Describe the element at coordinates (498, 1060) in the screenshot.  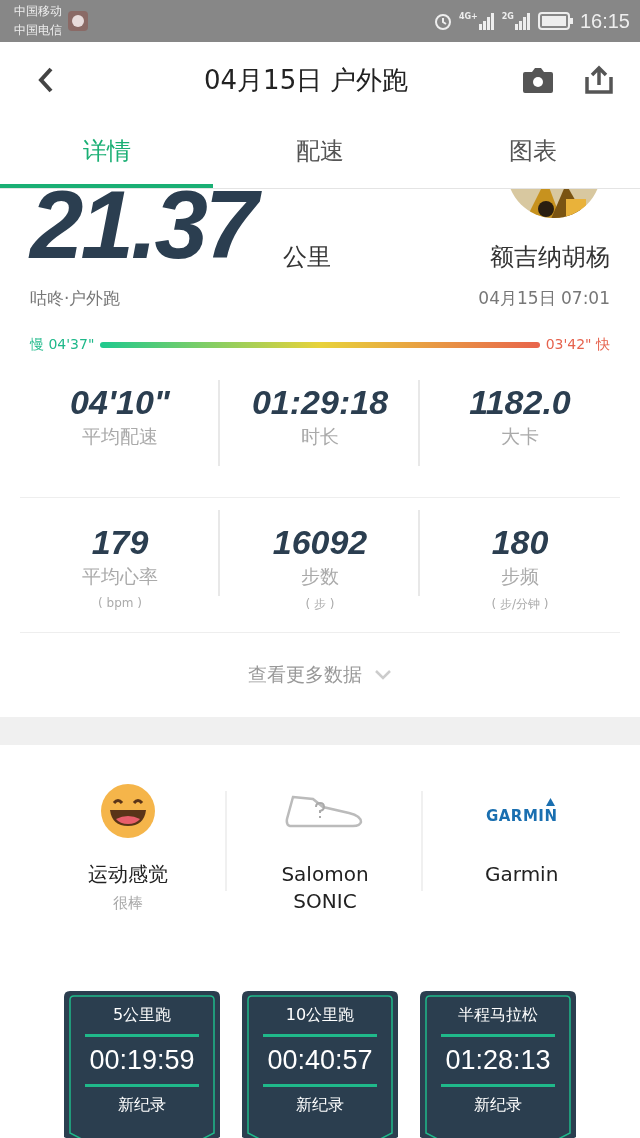
I see `record-time: 01:28:13` at that location.